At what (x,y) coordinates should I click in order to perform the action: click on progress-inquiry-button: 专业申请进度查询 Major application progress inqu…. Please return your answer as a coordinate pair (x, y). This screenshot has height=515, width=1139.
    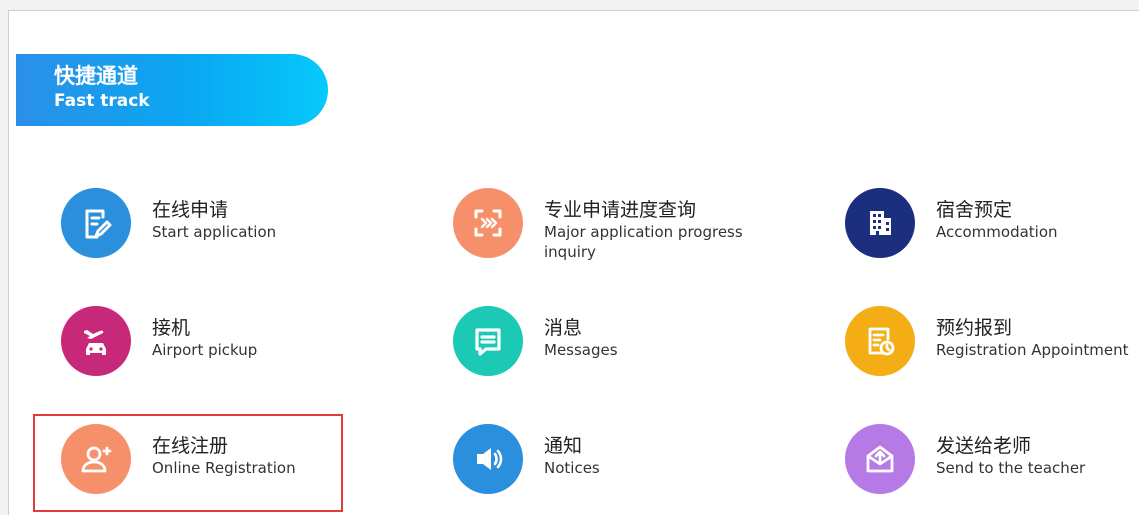
    Looking at the image, I should click on (618, 228).